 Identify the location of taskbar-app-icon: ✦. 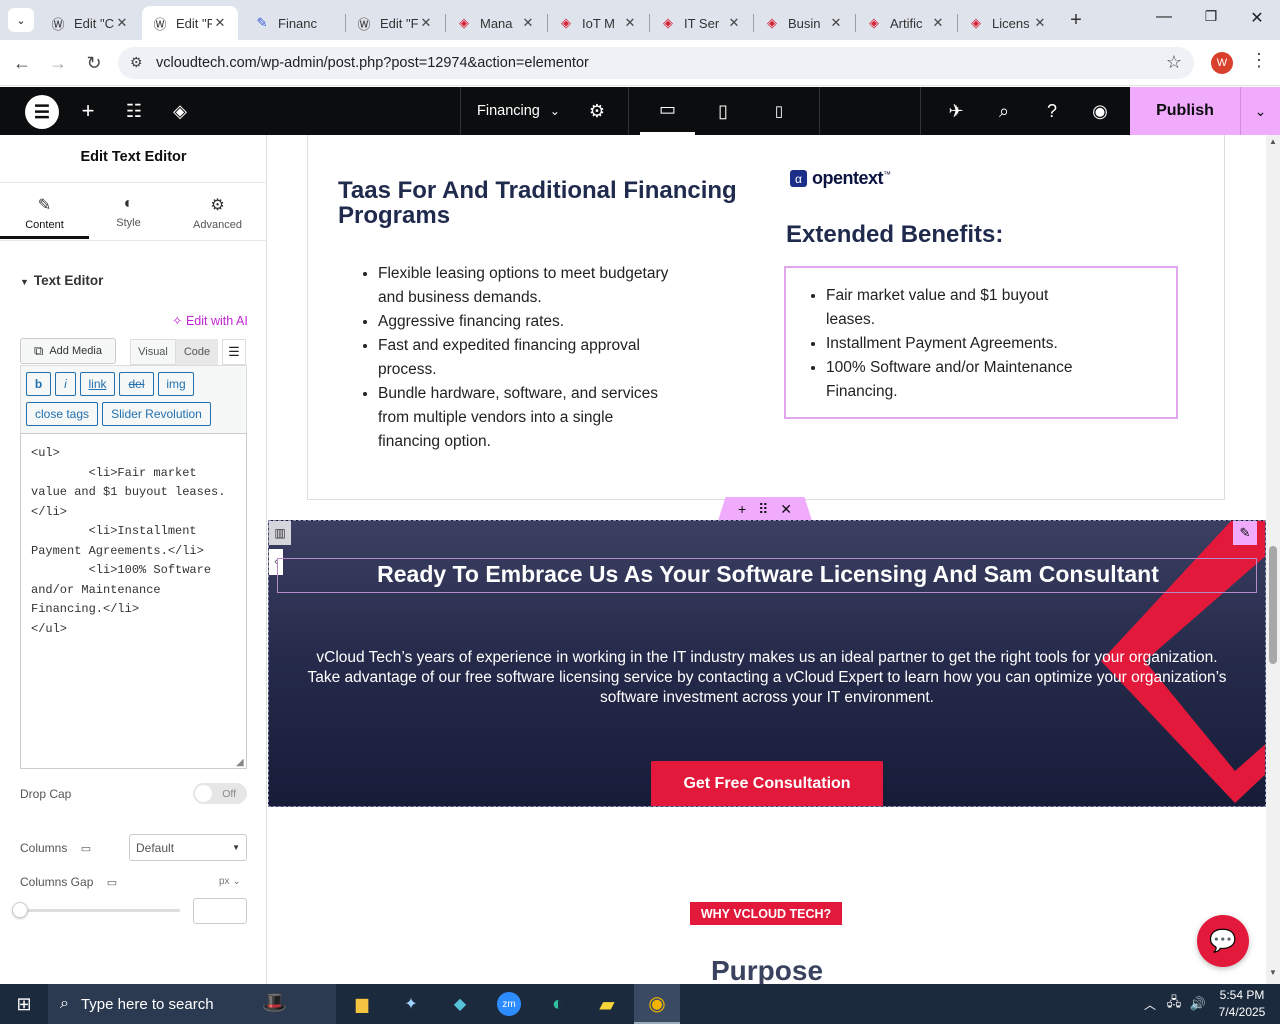
(411, 1004).